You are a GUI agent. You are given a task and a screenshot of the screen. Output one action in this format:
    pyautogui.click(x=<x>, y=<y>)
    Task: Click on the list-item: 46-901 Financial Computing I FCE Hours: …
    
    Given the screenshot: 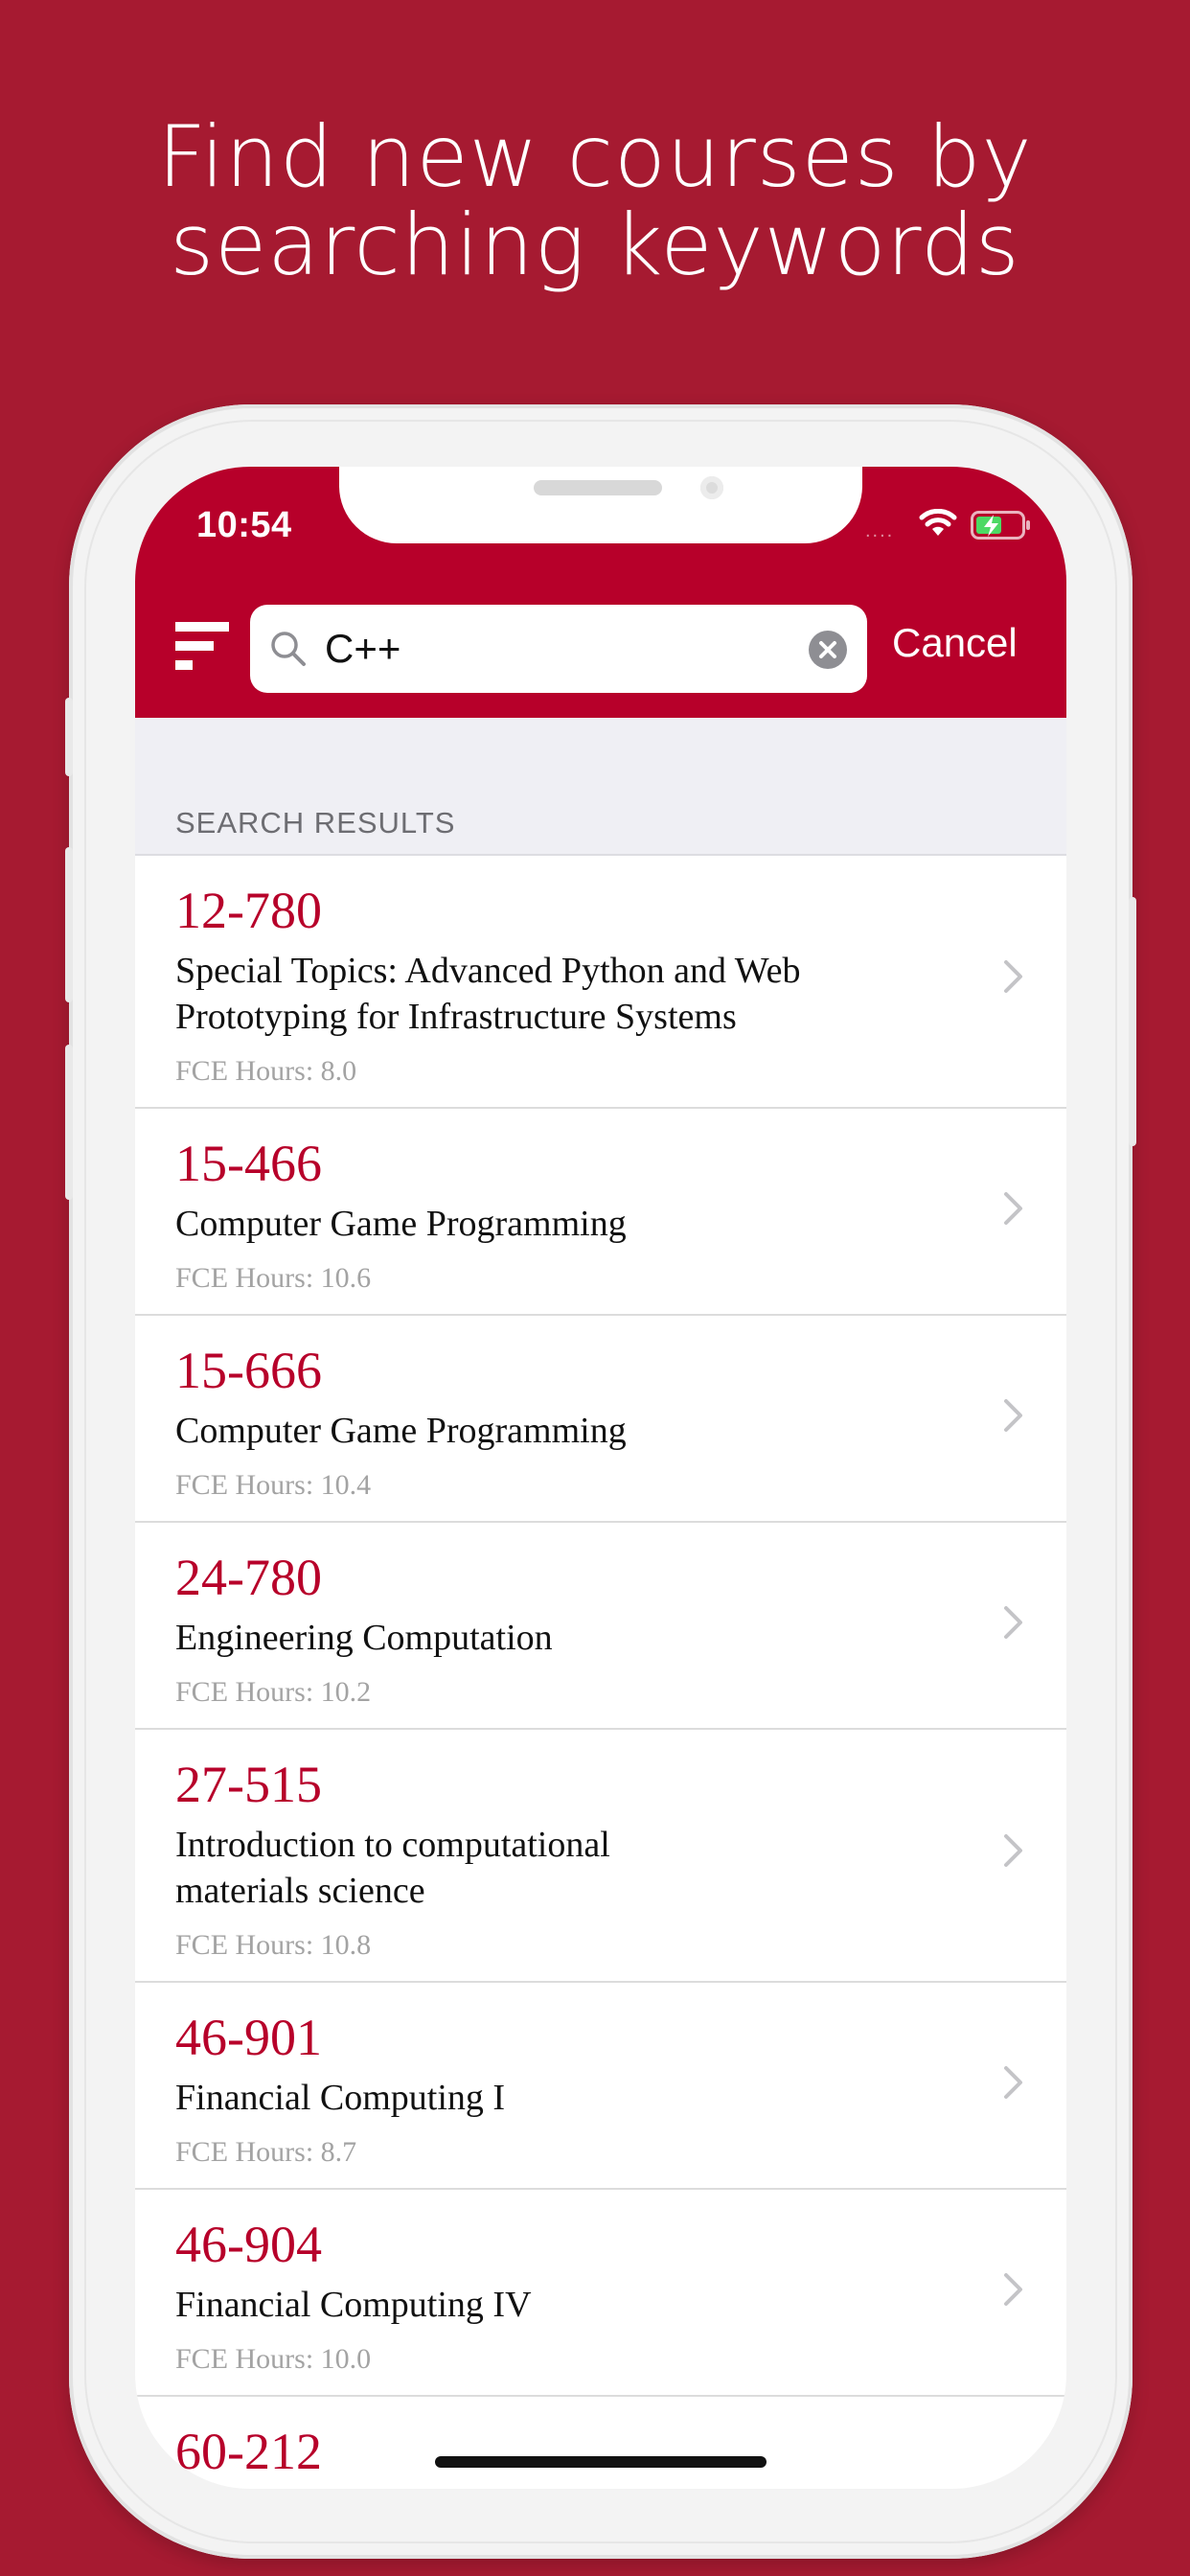 What is the action you would take?
    pyautogui.click(x=601, y=2087)
    